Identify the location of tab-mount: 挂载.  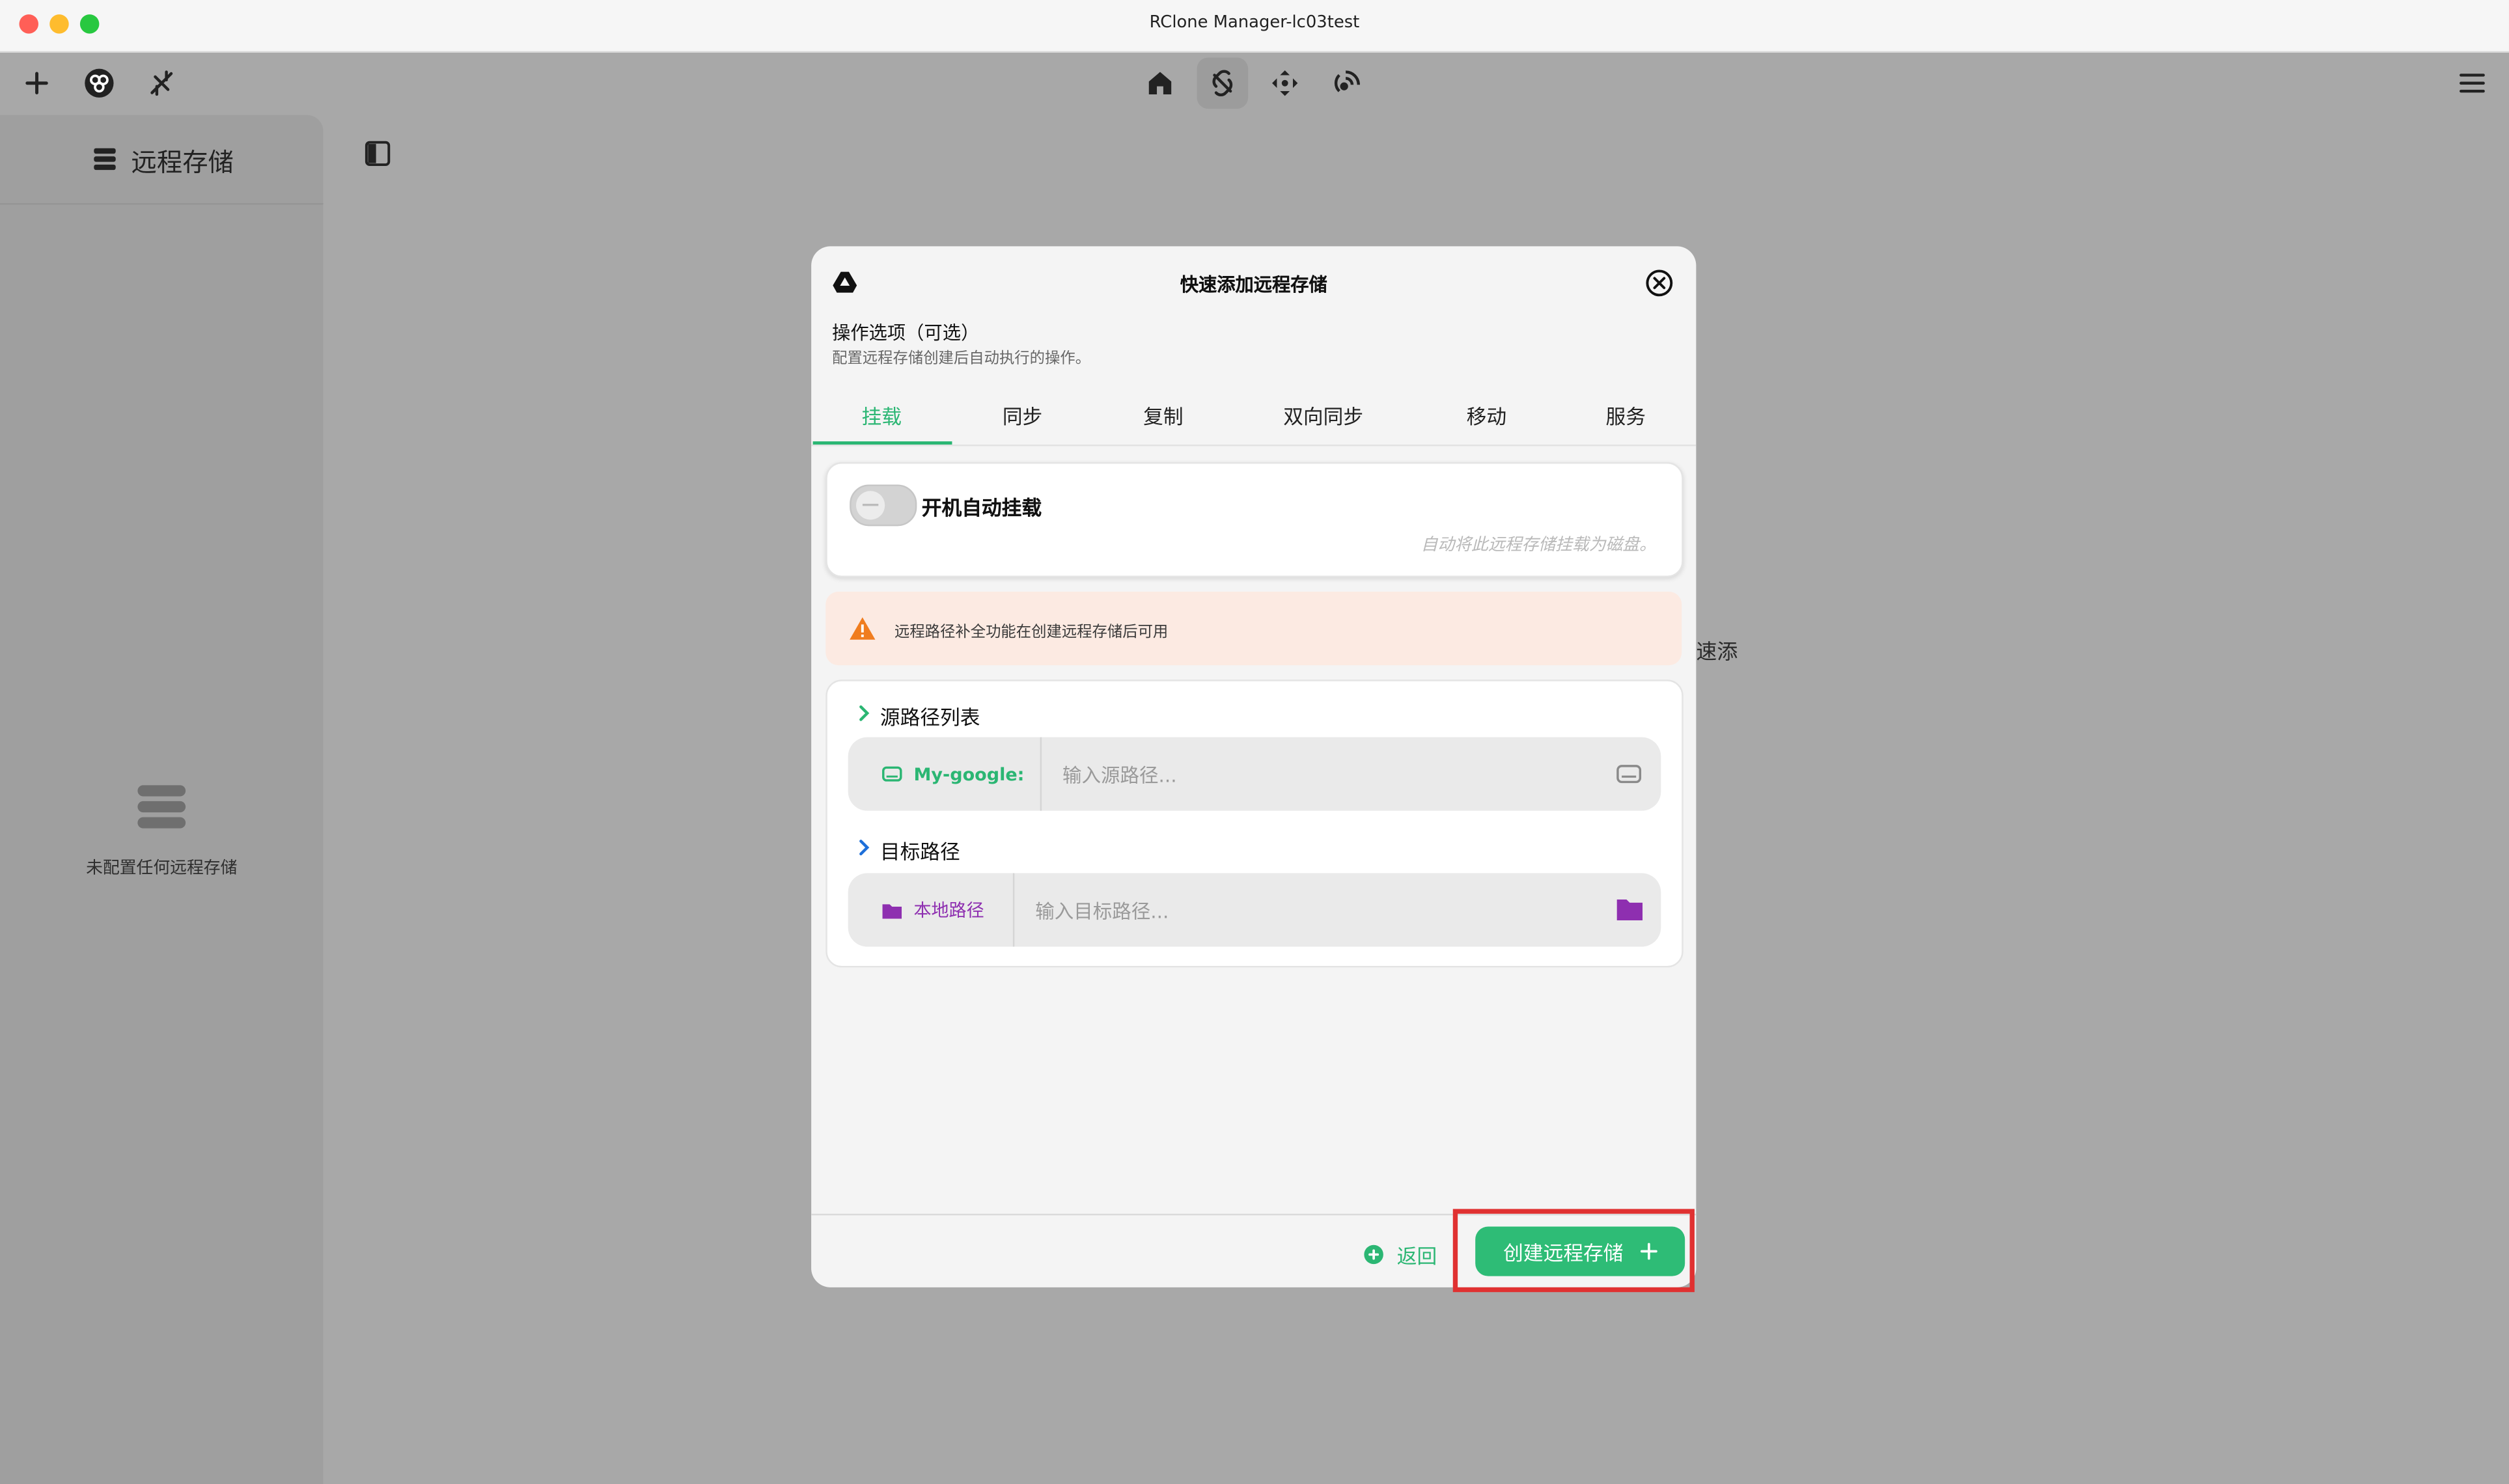
(881, 415).